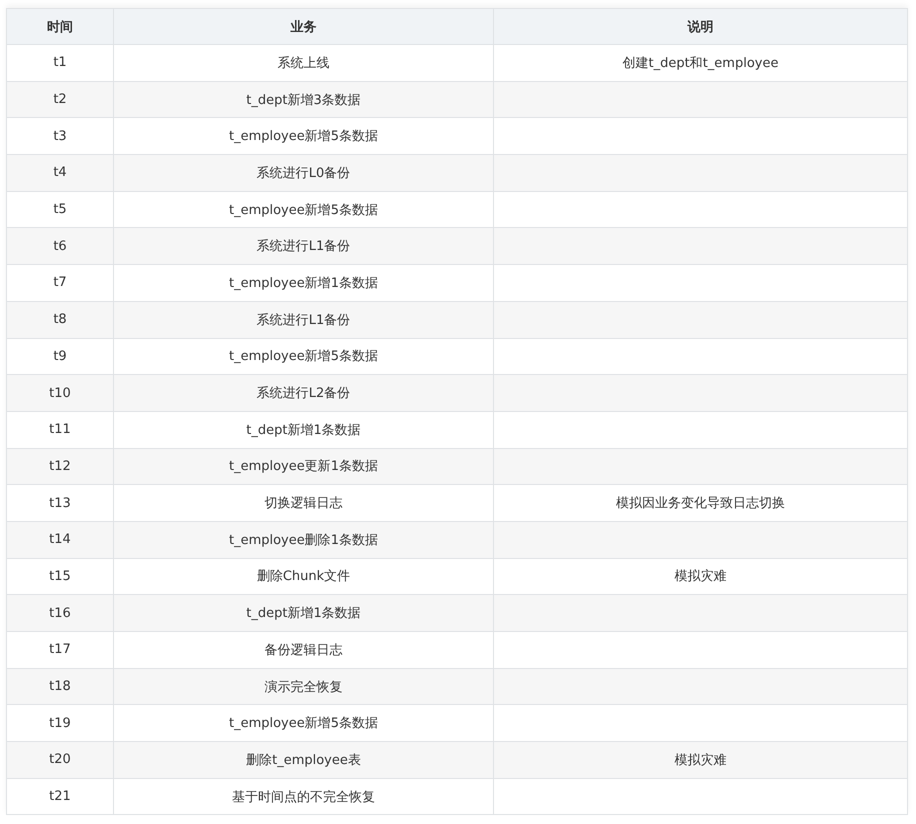 Image resolution: width=916 pixels, height=824 pixels. What do you see at coordinates (60, 503) in the screenshot?
I see `table-cell: t13` at bounding box center [60, 503].